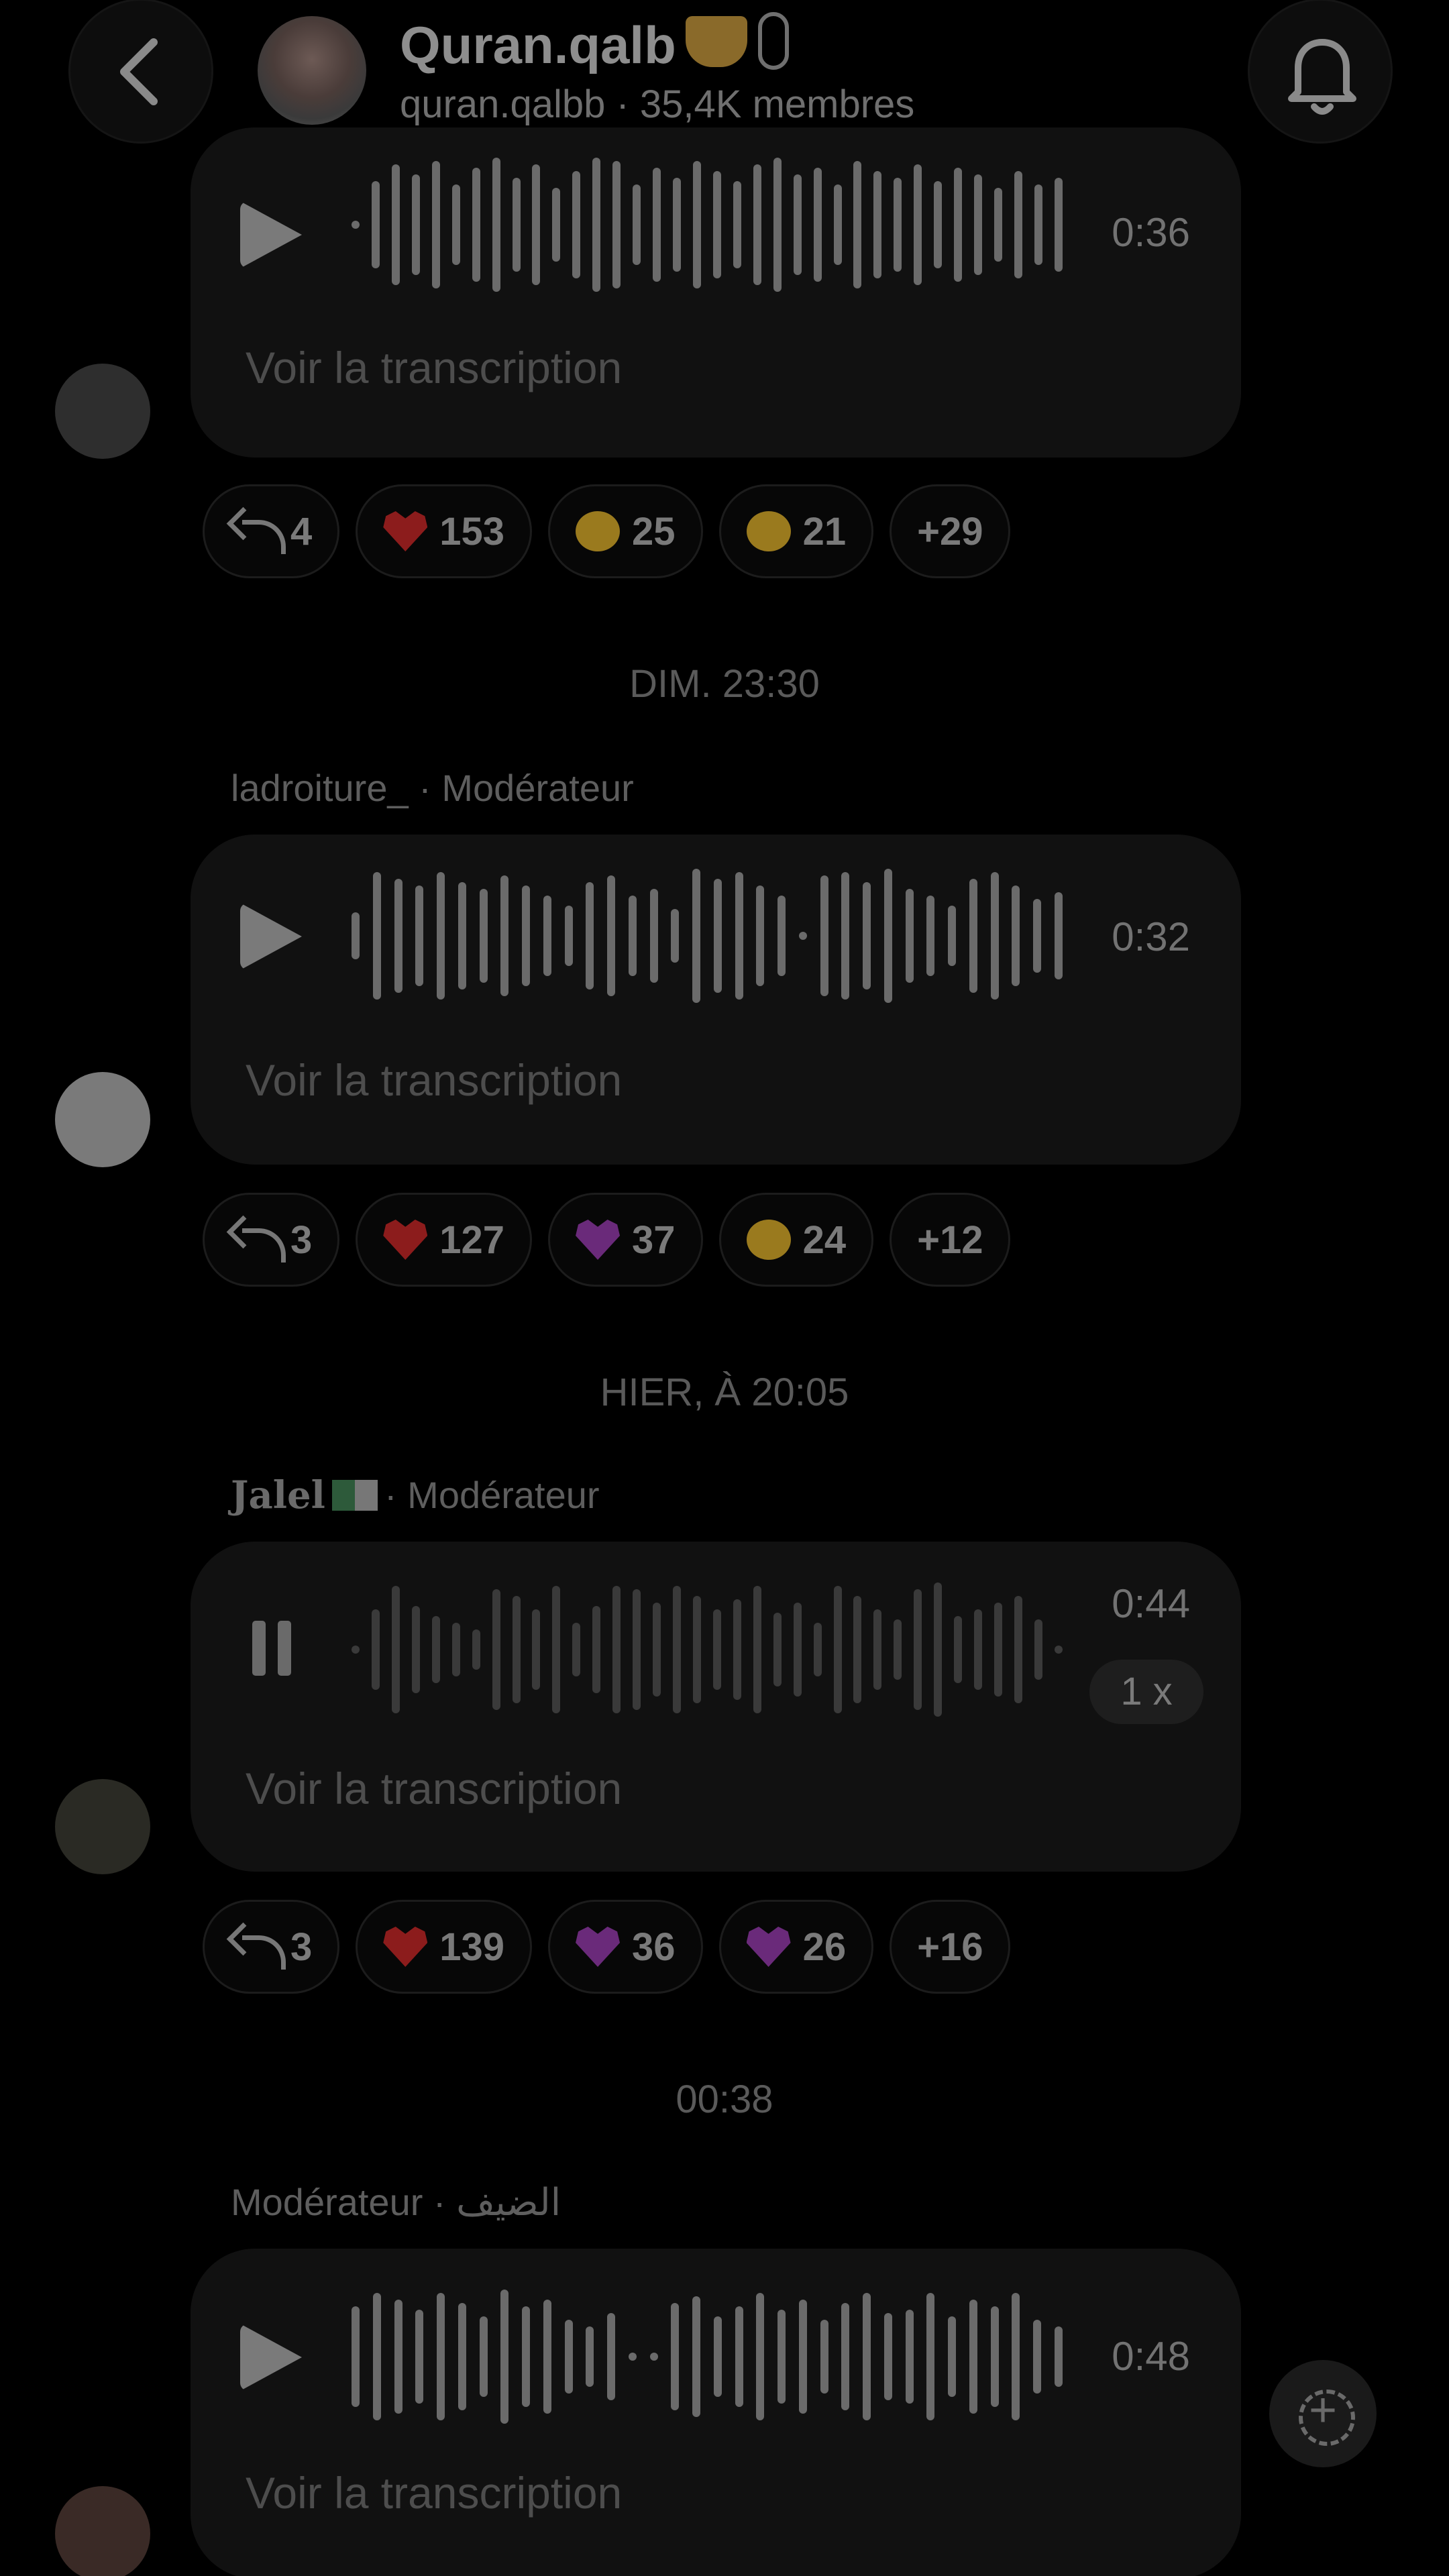 The image size is (1449, 2576). Describe the element at coordinates (724, 1392) in the screenshot. I see `date-divider: HIER, À 20:05` at that location.